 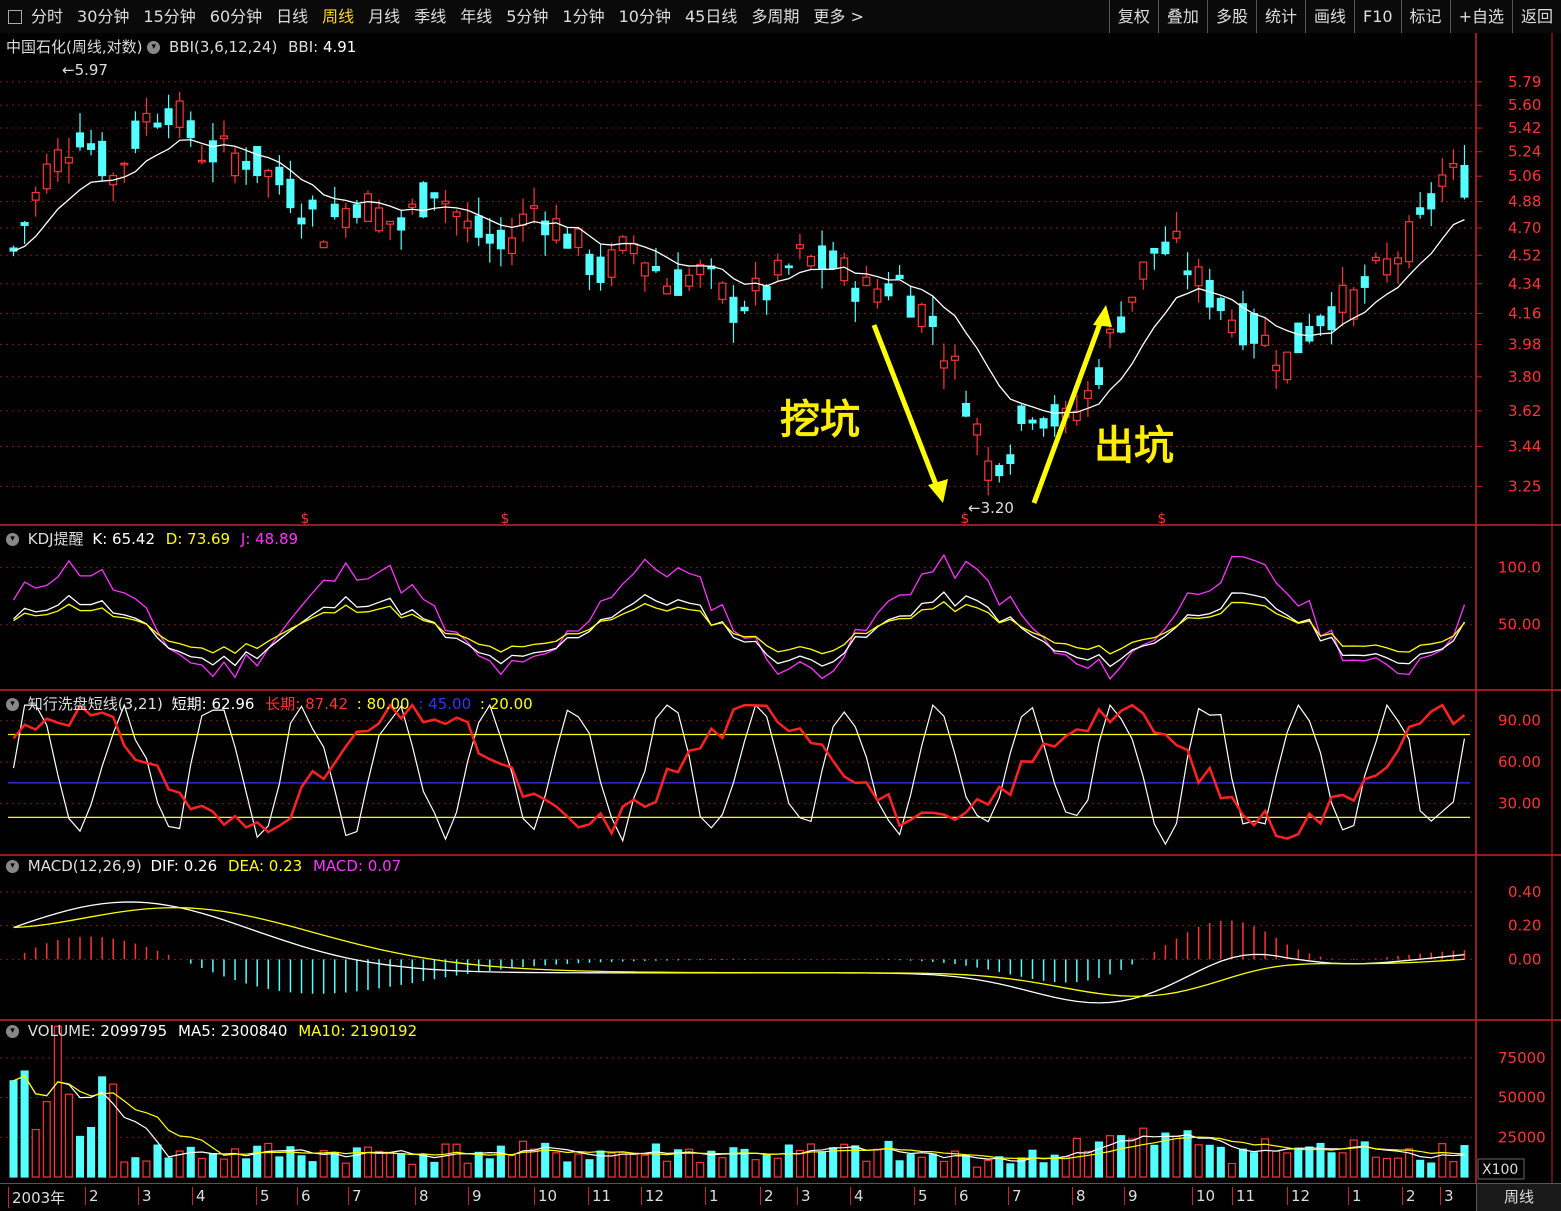 What do you see at coordinates (355, 1196) in the screenshot?
I see `time-axis-label: 7` at bounding box center [355, 1196].